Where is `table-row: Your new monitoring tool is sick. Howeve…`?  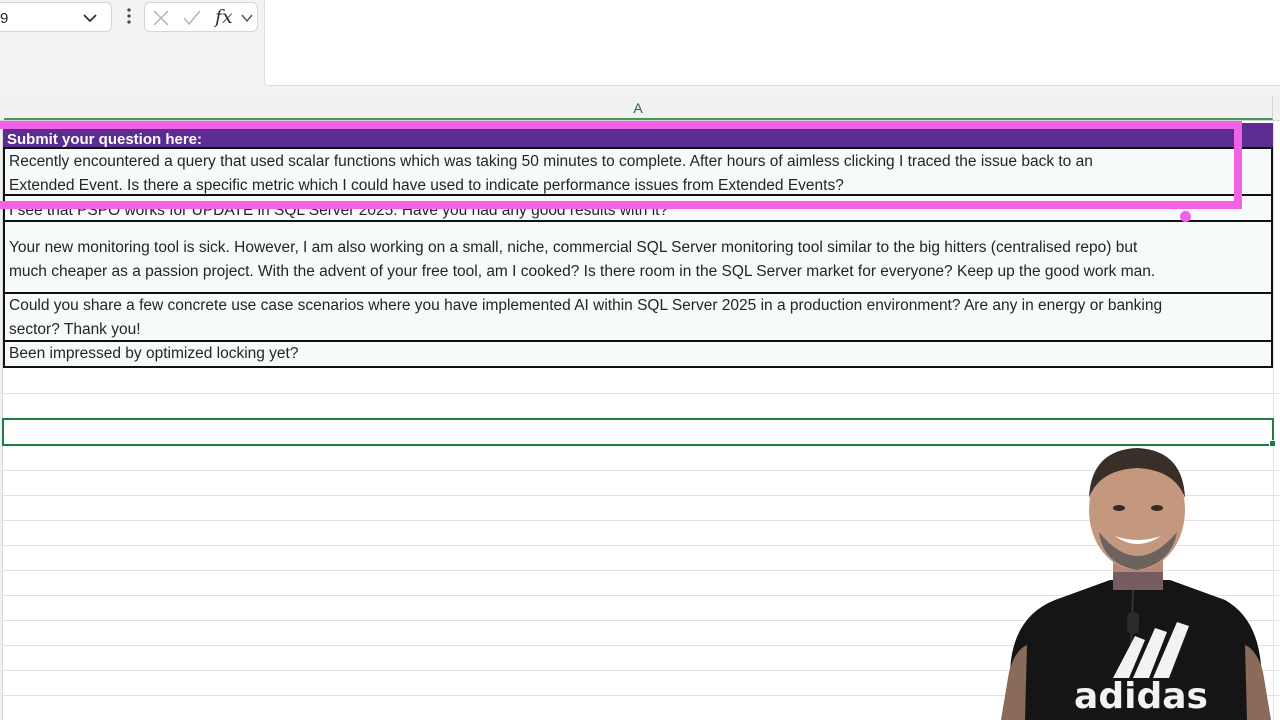
table-row: Your new monitoring tool is sick. Howeve… is located at coordinates (638, 258).